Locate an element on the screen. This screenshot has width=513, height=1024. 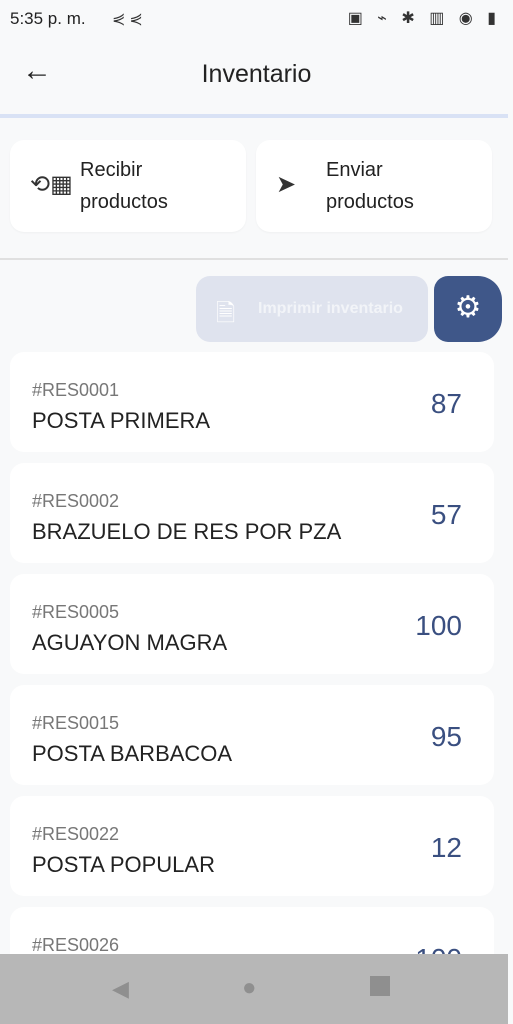
list-item: #RES0005 AGUAYON MAGRA 100 is located at coordinates (252, 624).